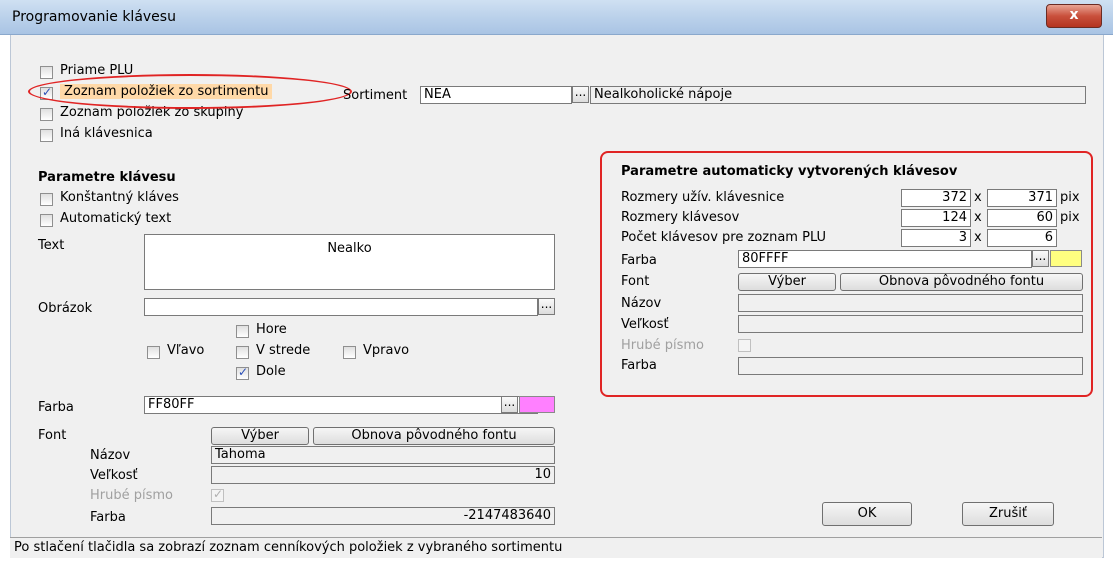 Image resolution: width=1113 pixels, height=561 pixels. What do you see at coordinates (46, 199) in the screenshot?
I see `konstantny-checkbox` at bounding box center [46, 199].